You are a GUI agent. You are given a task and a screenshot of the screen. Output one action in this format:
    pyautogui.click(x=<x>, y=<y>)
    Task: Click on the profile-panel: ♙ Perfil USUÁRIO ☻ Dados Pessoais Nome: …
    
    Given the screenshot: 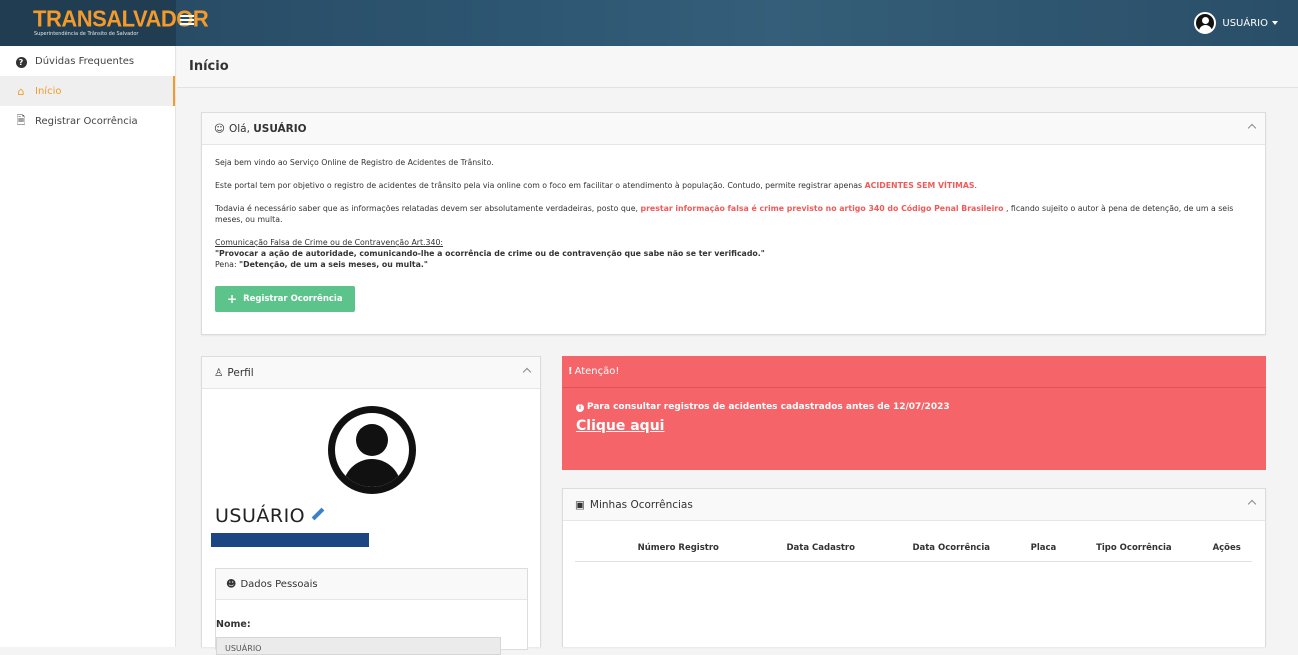 What is the action you would take?
    pyautogui.click(x=371, y=505)
    